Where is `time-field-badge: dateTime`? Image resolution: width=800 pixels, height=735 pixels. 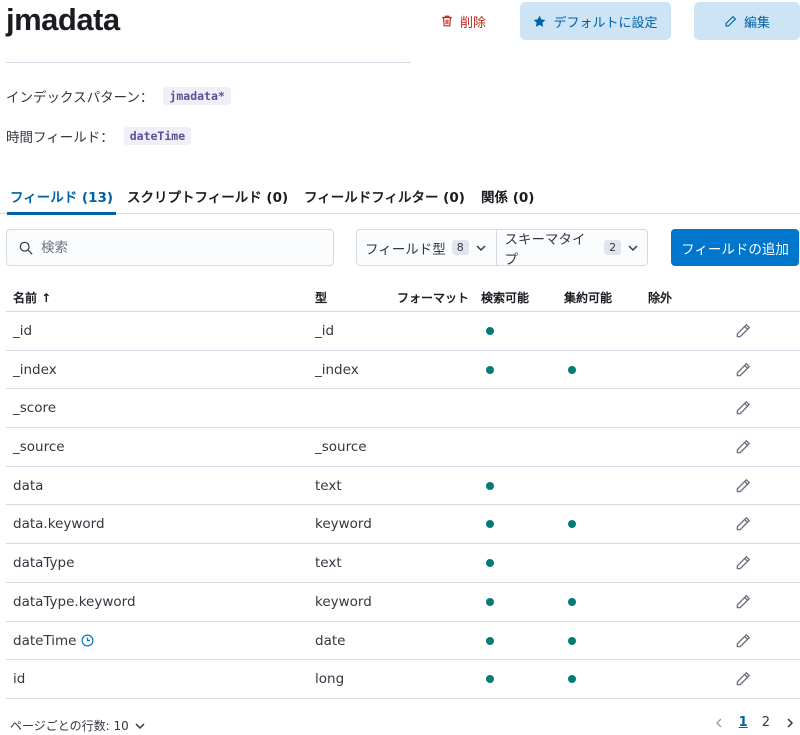
time-field-badge: dateTime is located at coordinates (157, 136).